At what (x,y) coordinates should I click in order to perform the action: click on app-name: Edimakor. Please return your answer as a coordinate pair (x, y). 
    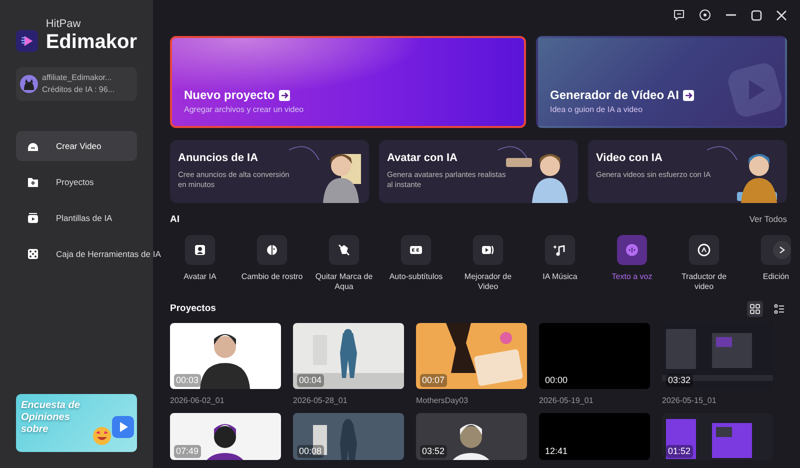
    Looking at the image, I should click on (91, 42).